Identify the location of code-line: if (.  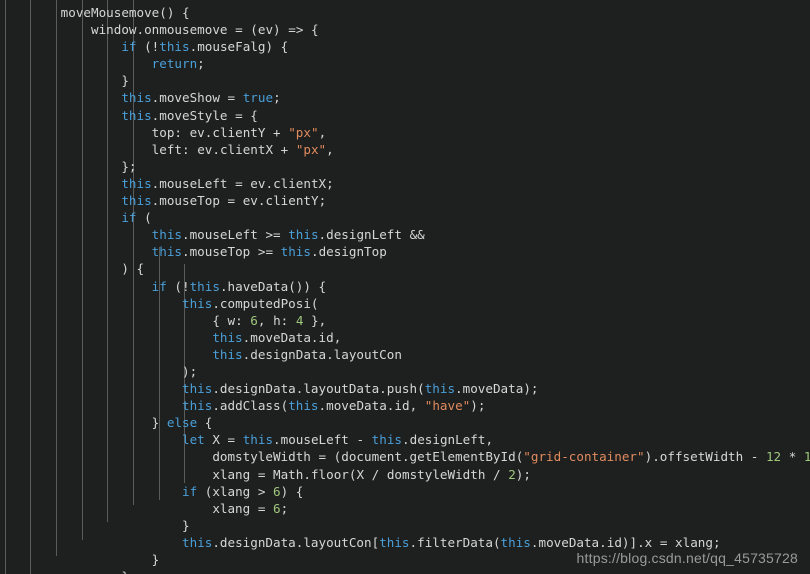
(136, 218).